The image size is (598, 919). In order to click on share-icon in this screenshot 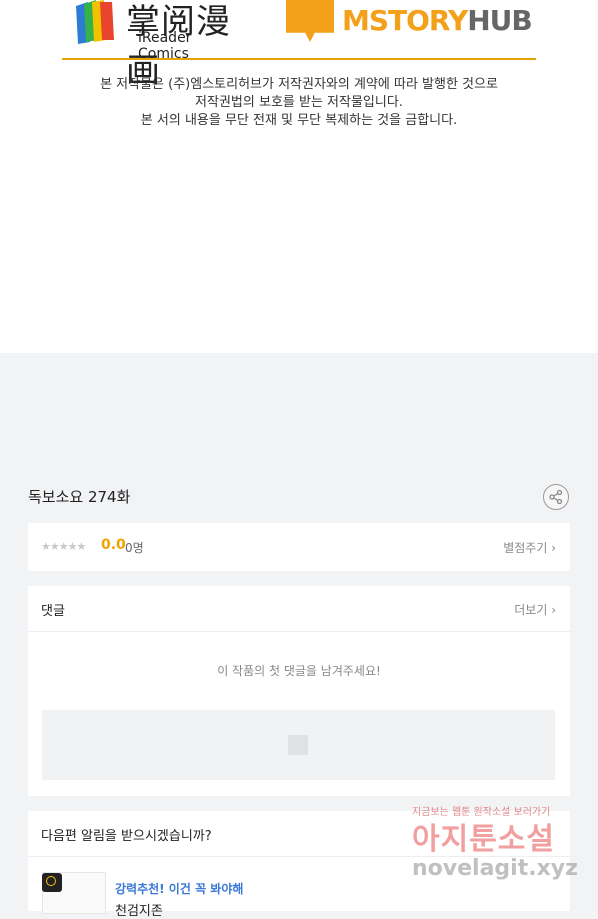, I will do `click(556, 497)`.